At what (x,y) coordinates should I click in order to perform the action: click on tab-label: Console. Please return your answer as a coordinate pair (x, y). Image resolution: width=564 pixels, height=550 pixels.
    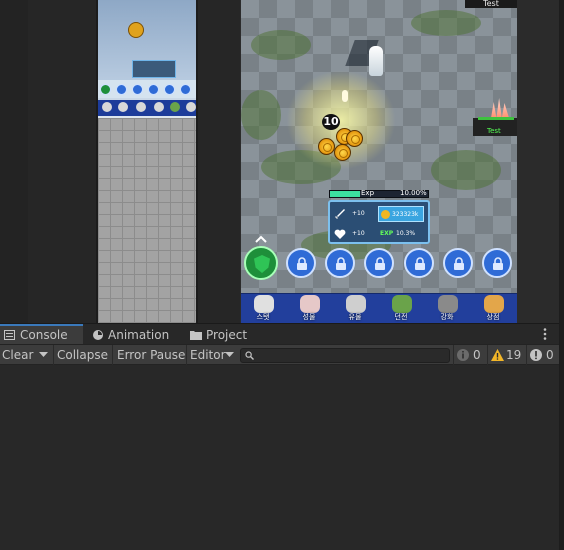
    Looking at the image, I should click on (44, 335).